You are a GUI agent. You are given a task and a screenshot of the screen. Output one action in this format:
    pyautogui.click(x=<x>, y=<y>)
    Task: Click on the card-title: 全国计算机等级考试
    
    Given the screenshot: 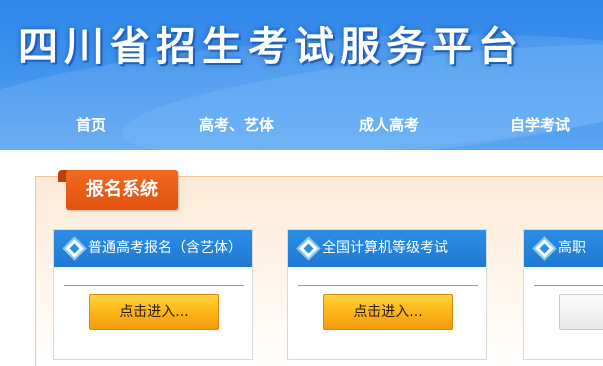 What is the action you would take?
    pyautogui.click(x=385, y=248)
    